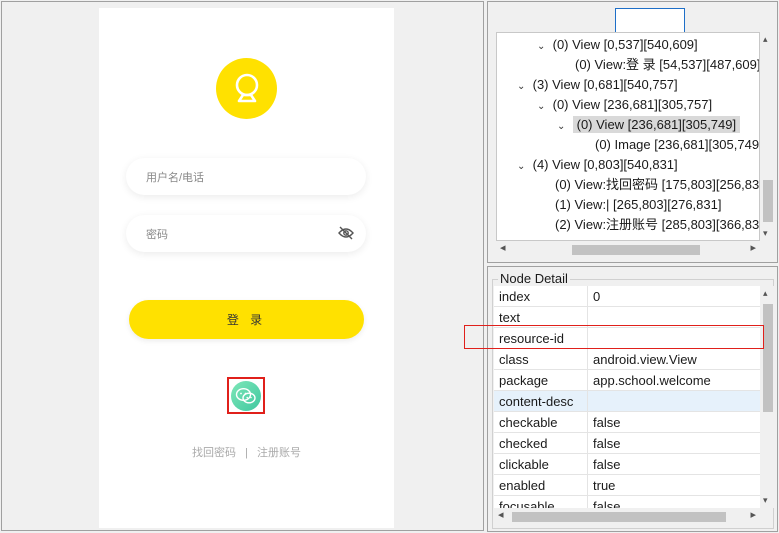 This screenshot has height=533, width=779. I want to click on detail-value: android.view.View, so click(676, 359).